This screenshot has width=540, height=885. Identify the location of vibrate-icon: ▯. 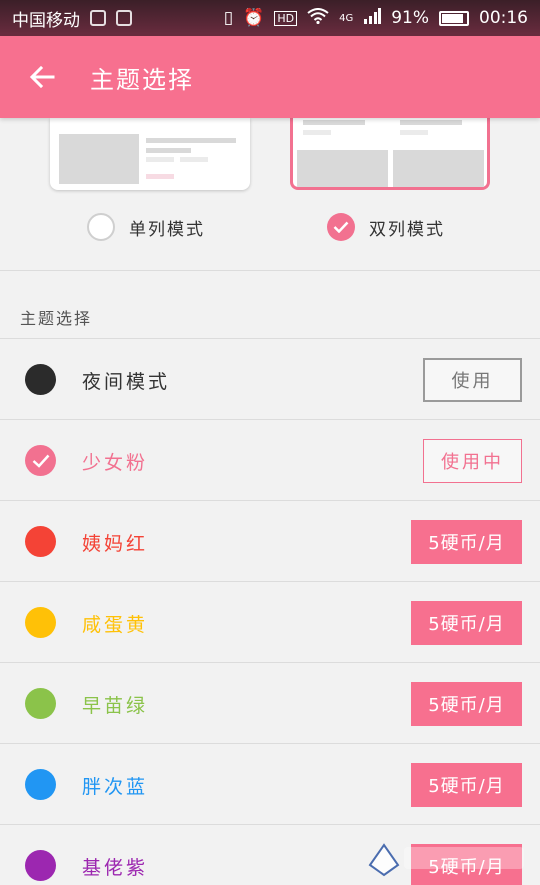
(228, 18).